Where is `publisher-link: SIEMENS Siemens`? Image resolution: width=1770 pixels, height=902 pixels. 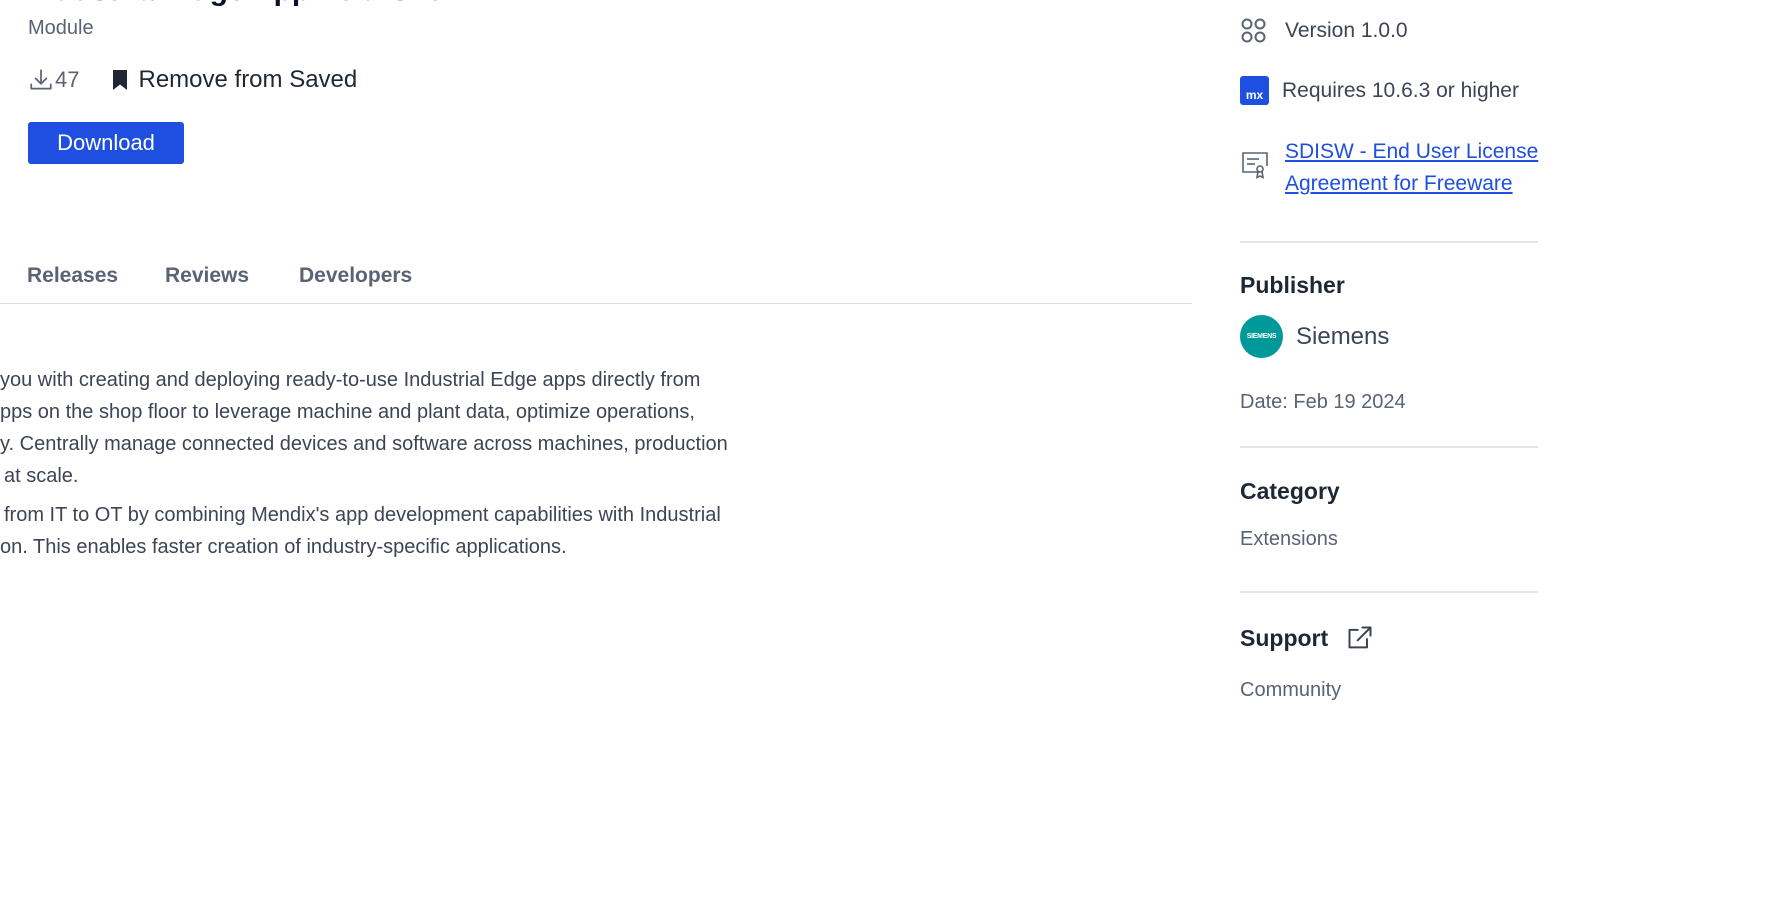
publisher-link: SIEMENS Siemens is located at coordinates (1314, 336).